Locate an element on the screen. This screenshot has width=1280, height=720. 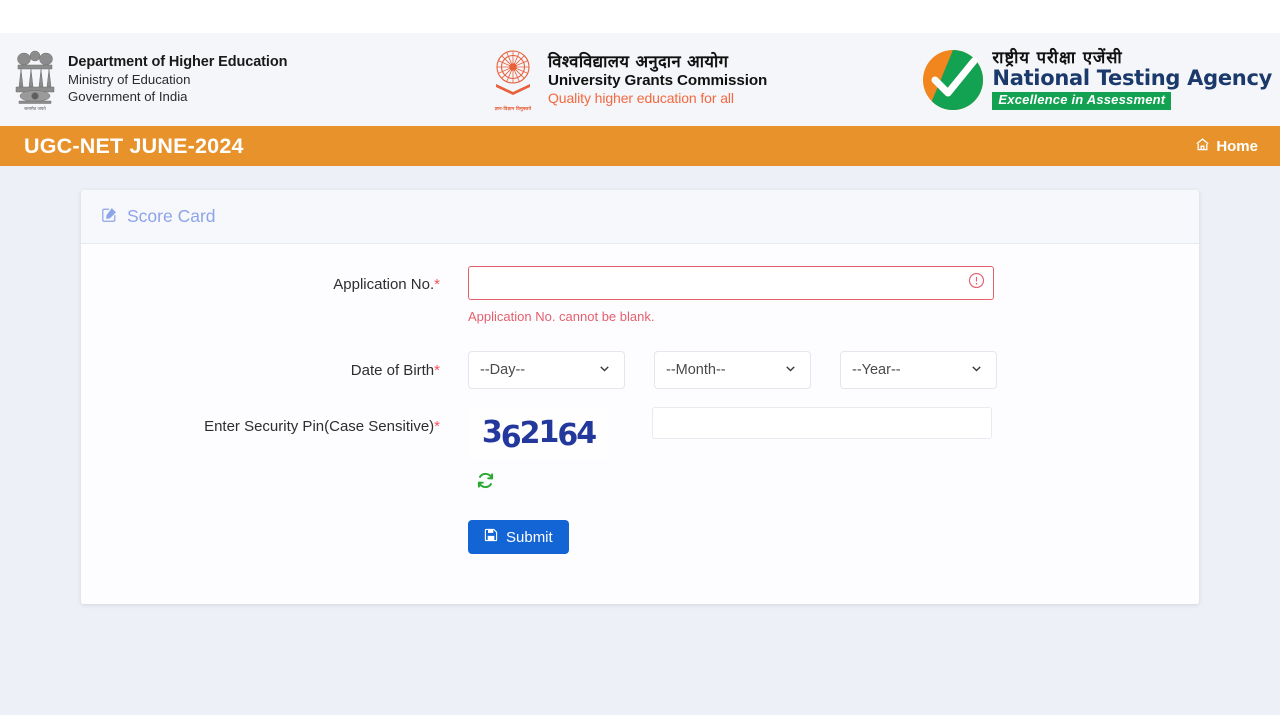
application-no-label-text: Application No. is located at coordinates (384, 284).